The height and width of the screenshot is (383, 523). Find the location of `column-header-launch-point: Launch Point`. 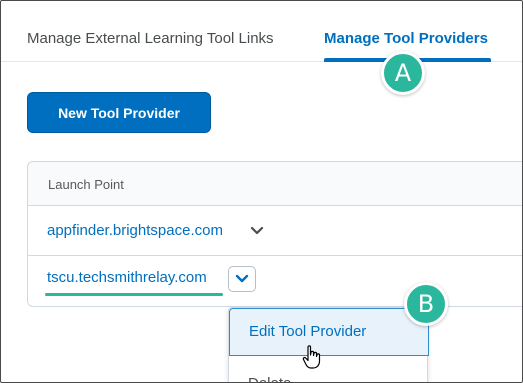

column-header-launch-point: Launch Point is located at coordinates (86, 184).